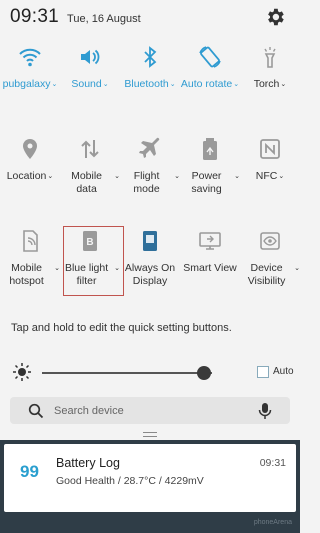 This screenshot has width=320, height=533. I want to click on tile-mobile-hotspot: Mobile hotspot ⌄, so click(30, 258).